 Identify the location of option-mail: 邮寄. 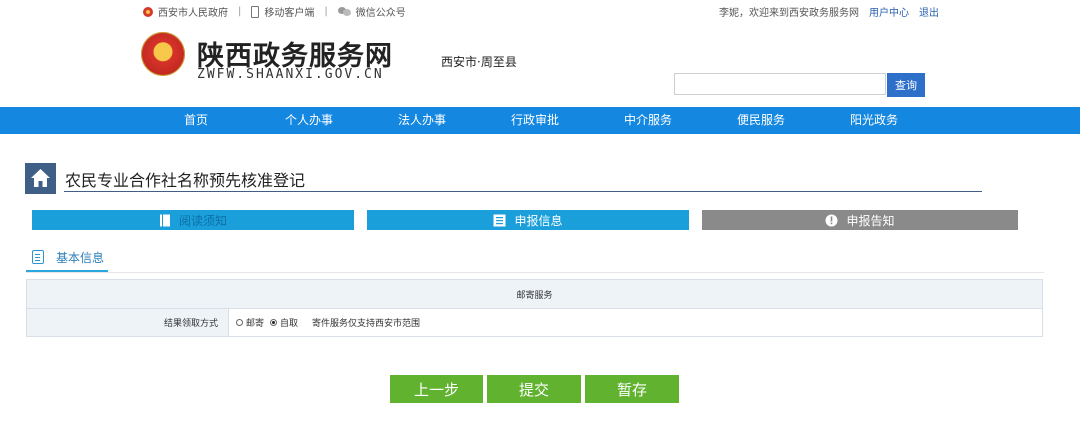
(250, 322).